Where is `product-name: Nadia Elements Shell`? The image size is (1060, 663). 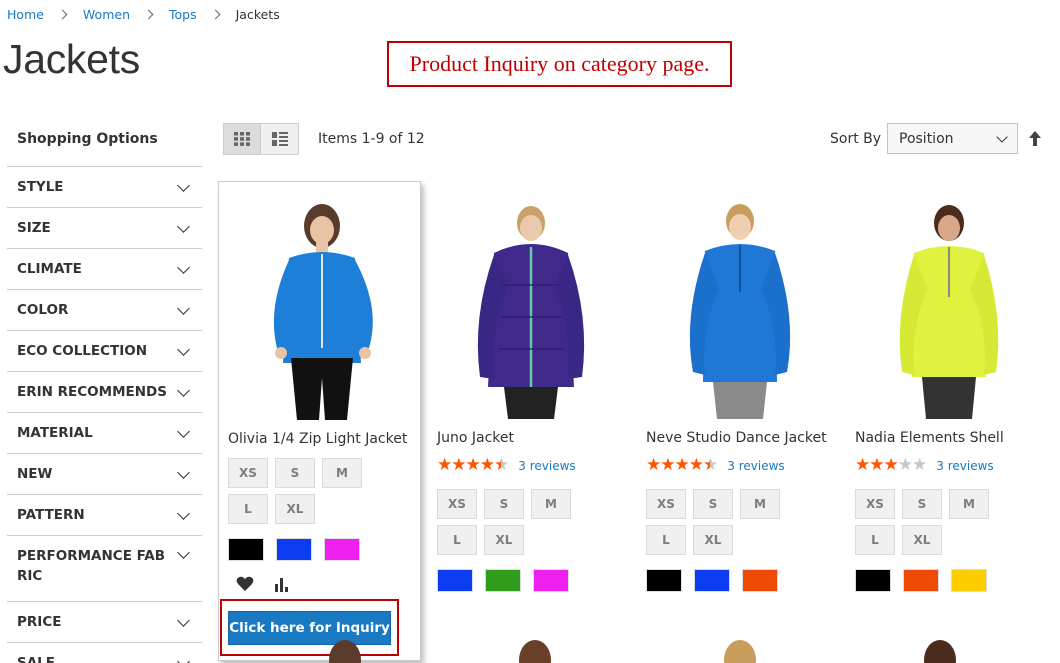 product-name: Nadia Elements Shell is located at coordinates (929, 438).